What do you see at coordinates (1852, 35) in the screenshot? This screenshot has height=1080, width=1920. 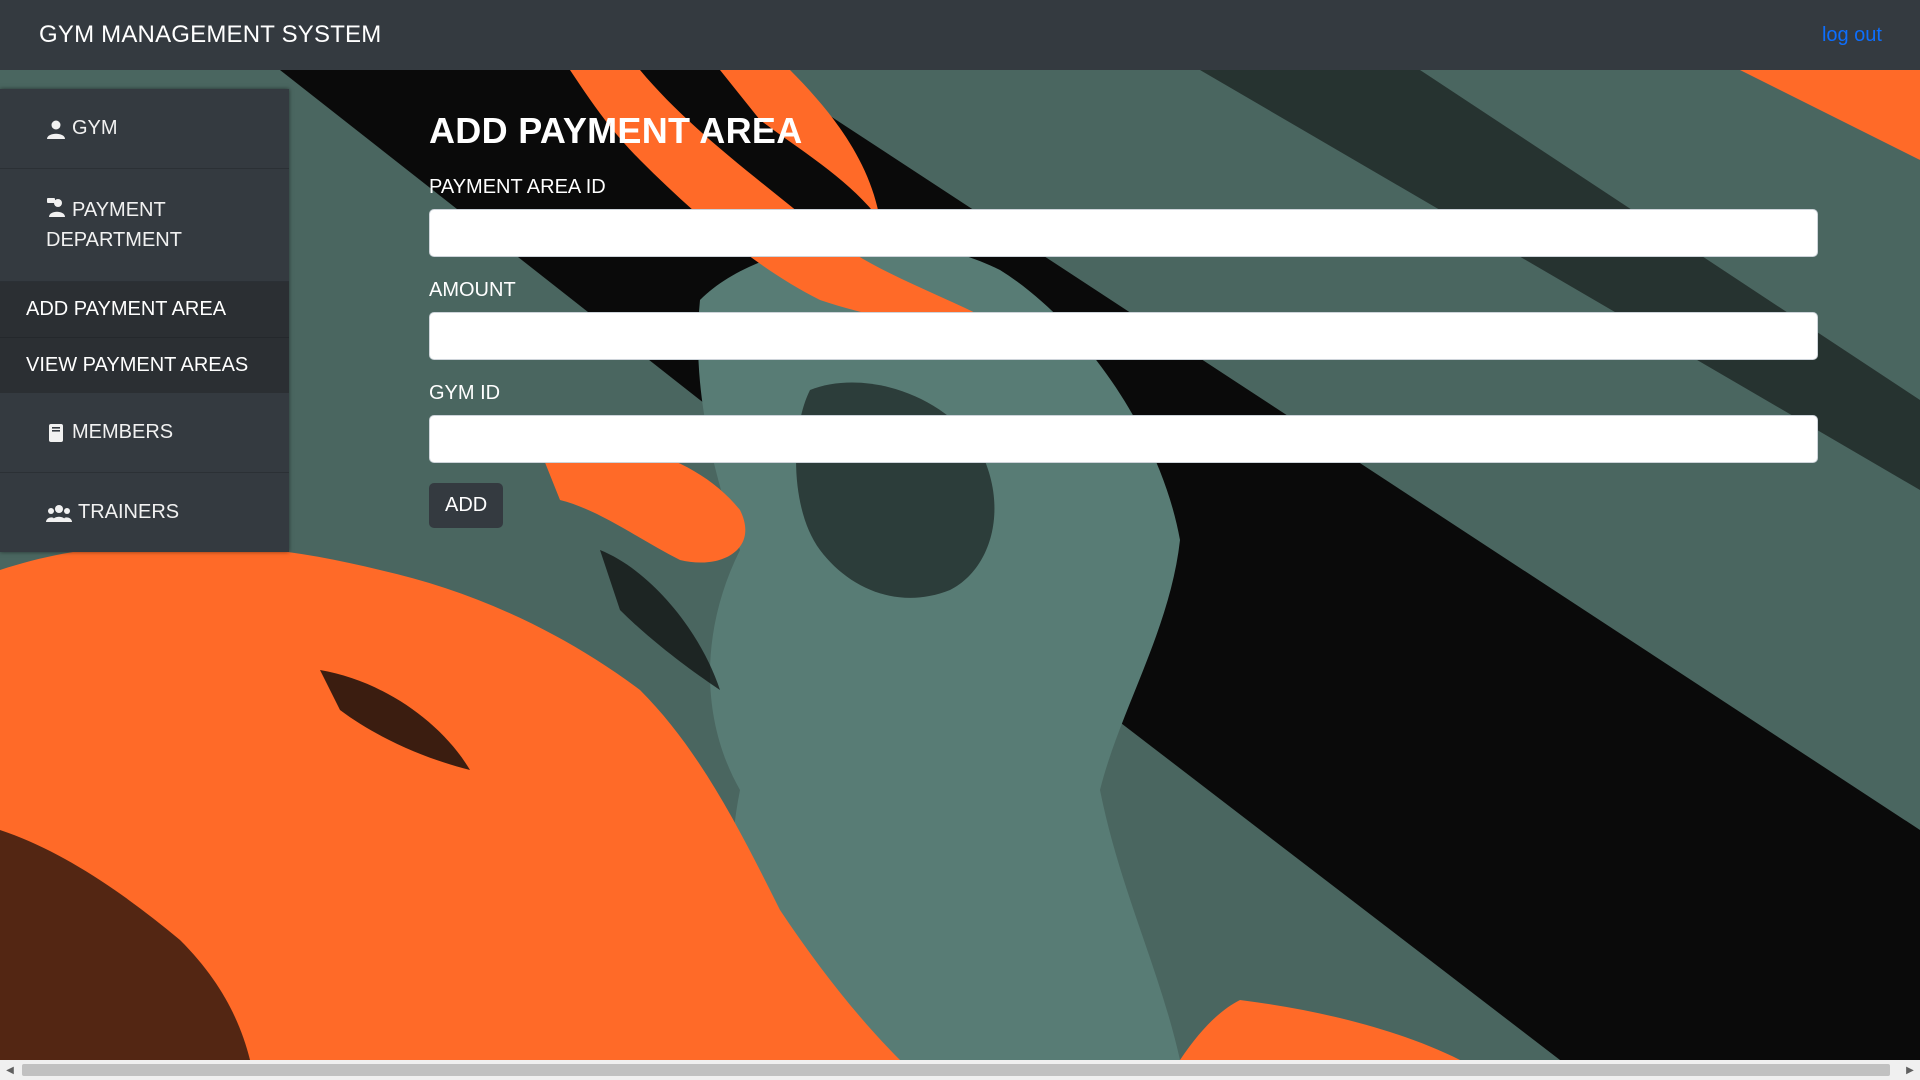 I see `logout-link: log out` at bounding box center [1852, 35].